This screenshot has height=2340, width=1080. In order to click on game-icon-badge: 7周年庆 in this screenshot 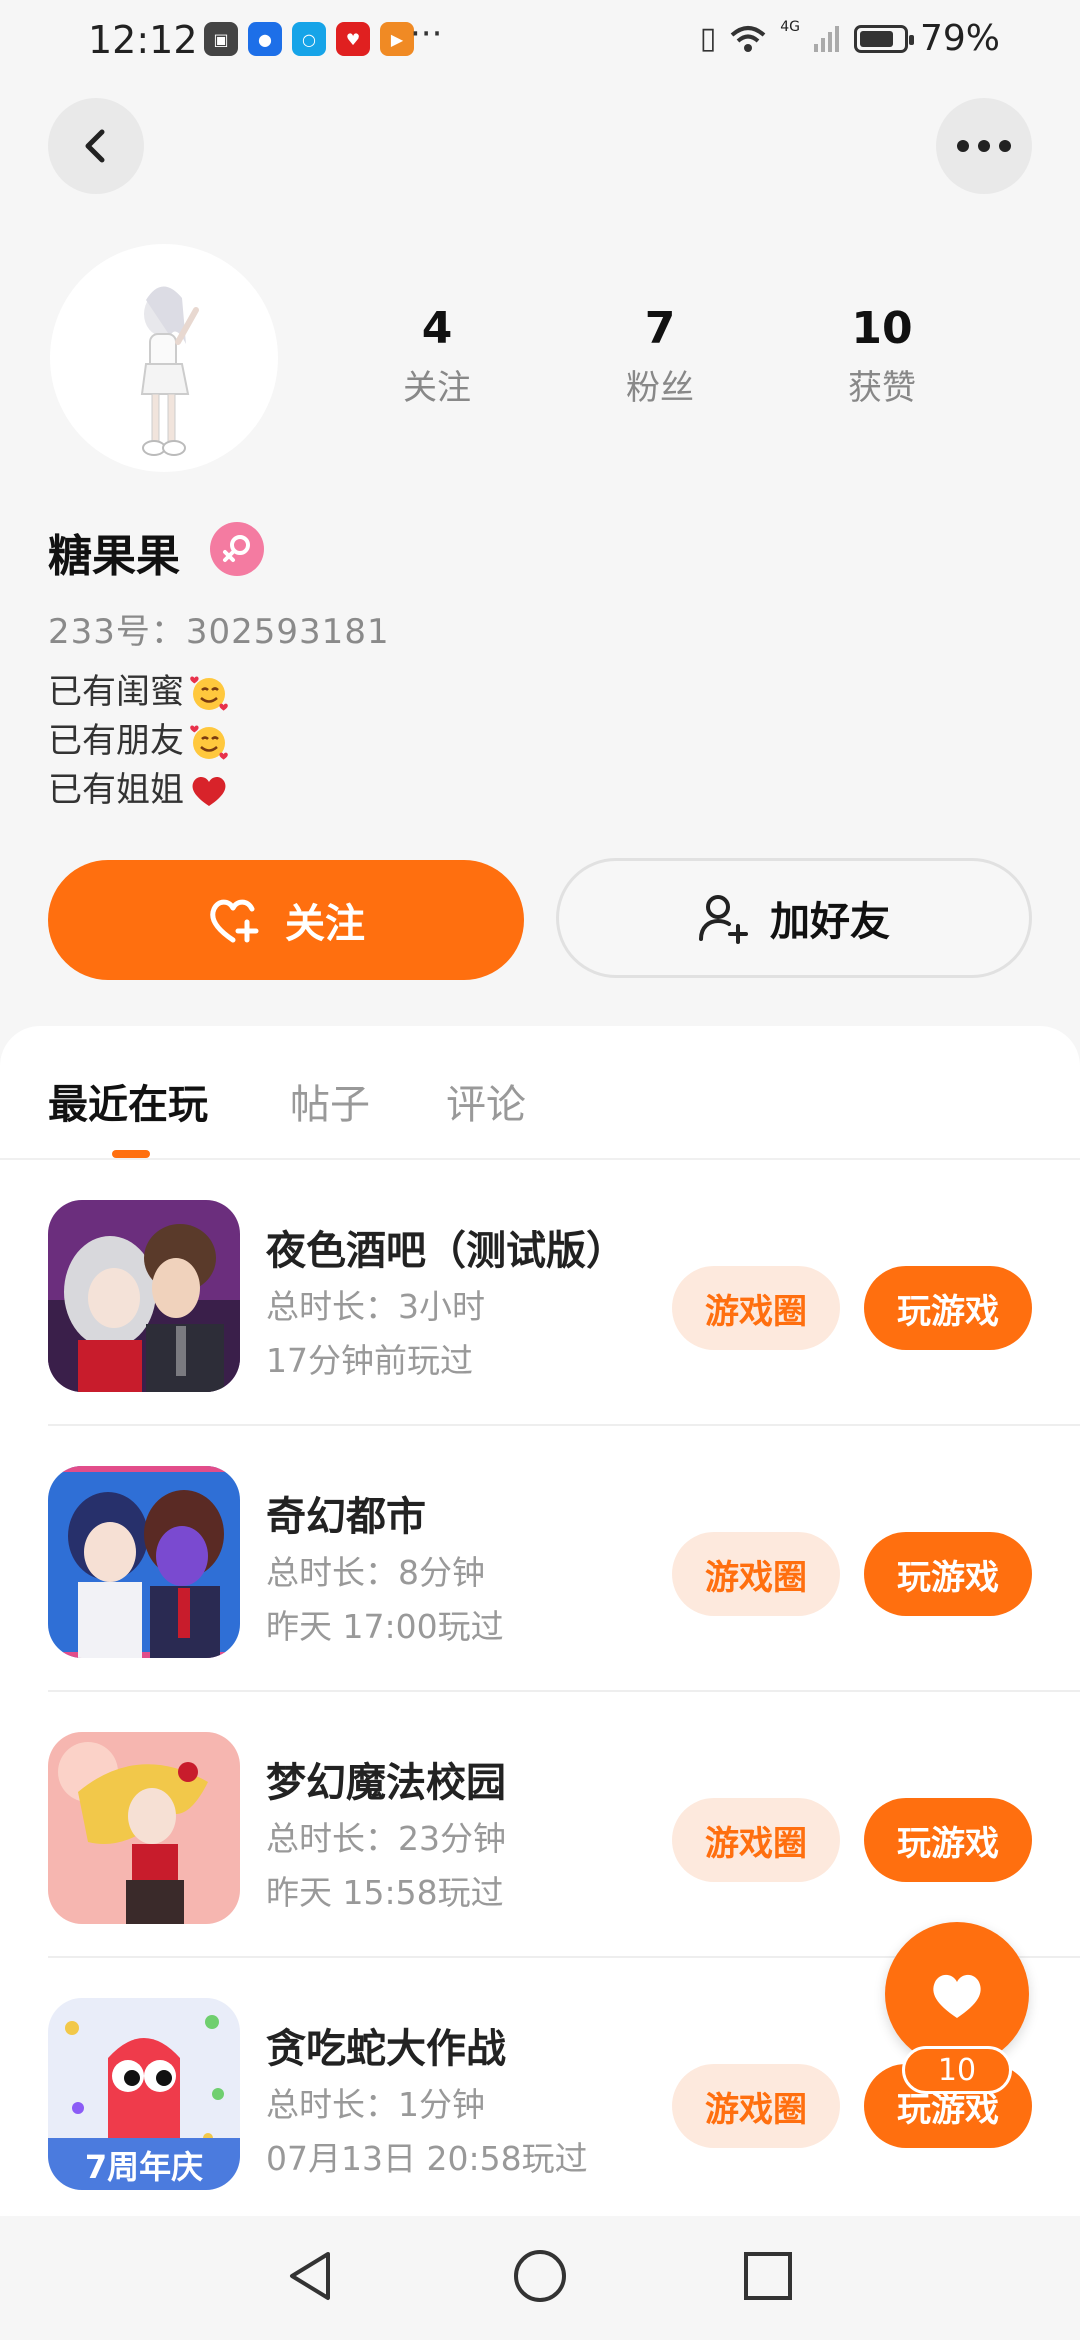, I will do `click(144, 2167)`.